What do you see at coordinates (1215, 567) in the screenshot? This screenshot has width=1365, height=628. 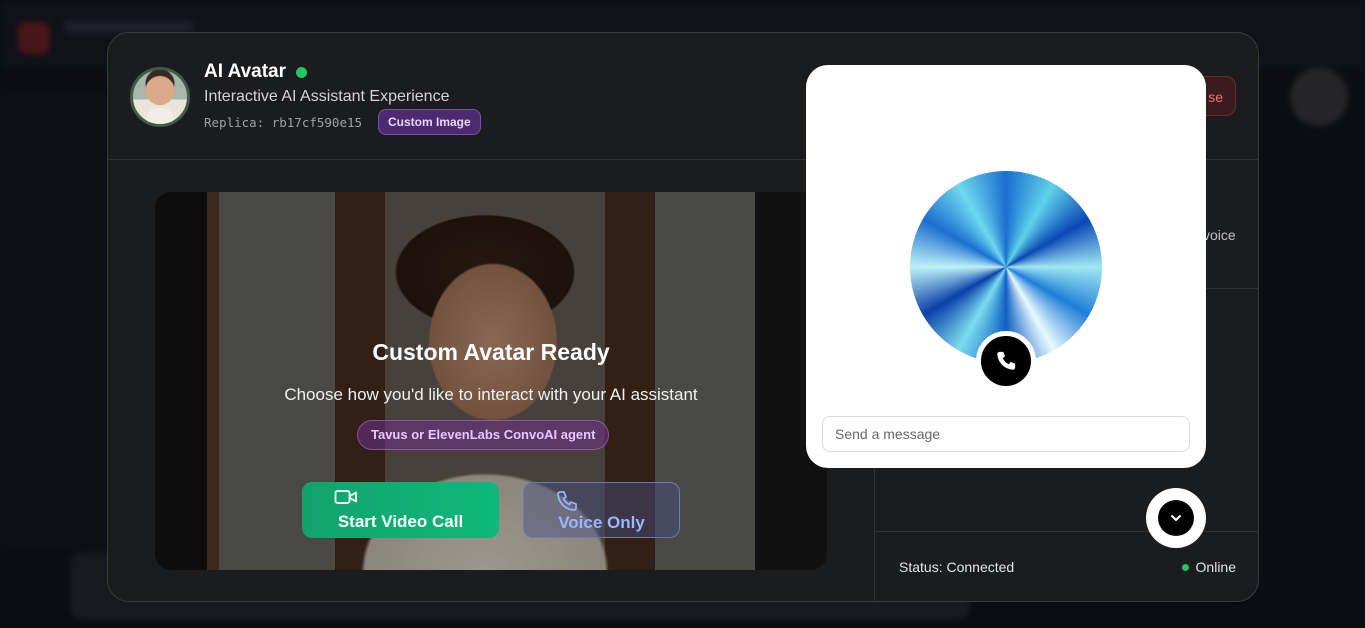 I see `online-label: Online` at bounding box center [1215, 567].